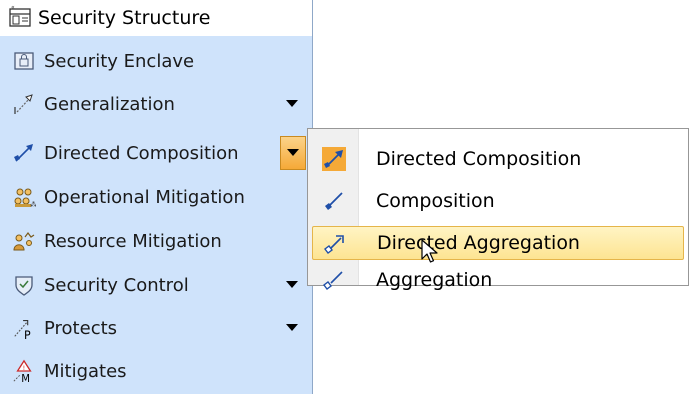 The height and width of the screenshot is (394, 689). Describe the element at coordinates (434, 280) in the screenshot. I see `menu-item-label: Aggregation` at that location.